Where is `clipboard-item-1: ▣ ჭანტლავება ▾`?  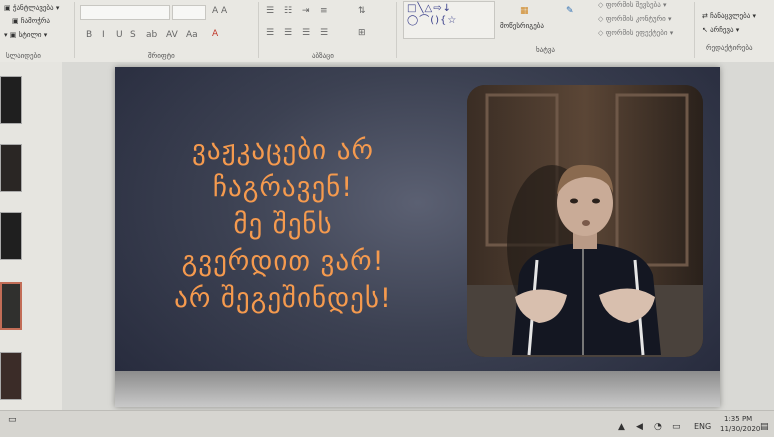
clipboard-item-1: ▣ ჭანტლავება ▾ is located at coordinates (31, 8).